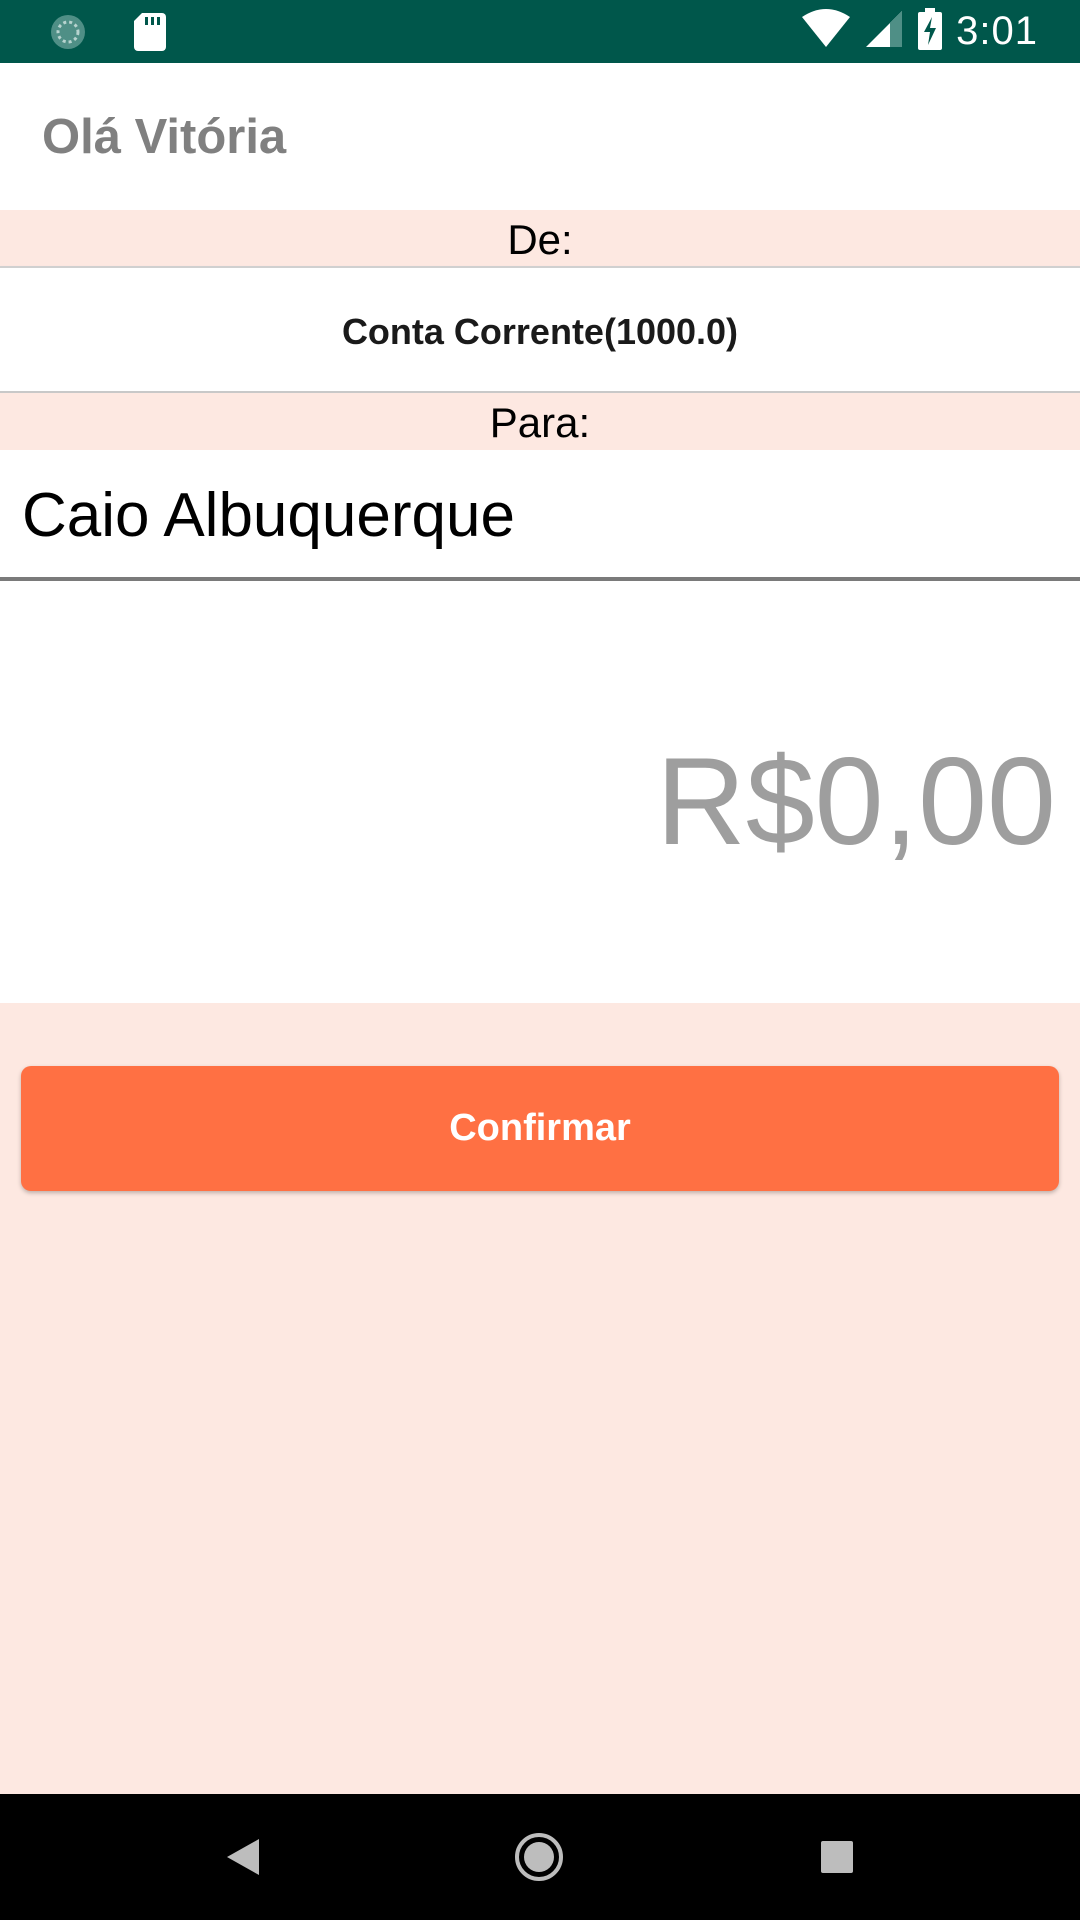 Image resolution: width=1080 pixels, height=1920 pixels. Describe the element at coordinates (540, 136) in the screenshot. I see `app-header: Olá Vitória` at that location.